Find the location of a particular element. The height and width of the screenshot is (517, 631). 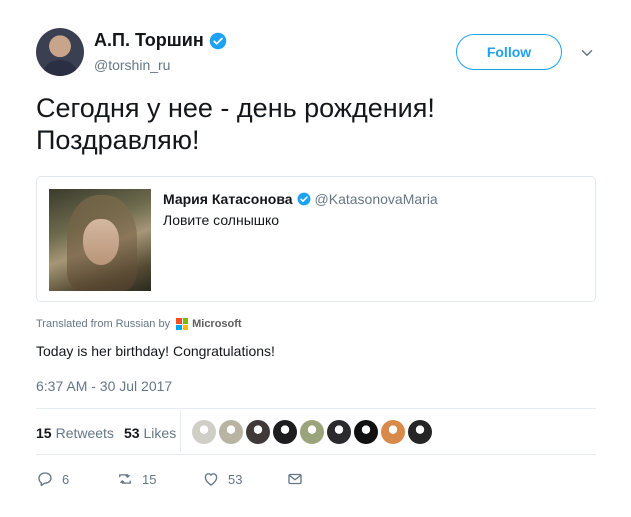

tweet-text-line: Сегодня у нее - день рождения! is located at coordinates (235, 108).